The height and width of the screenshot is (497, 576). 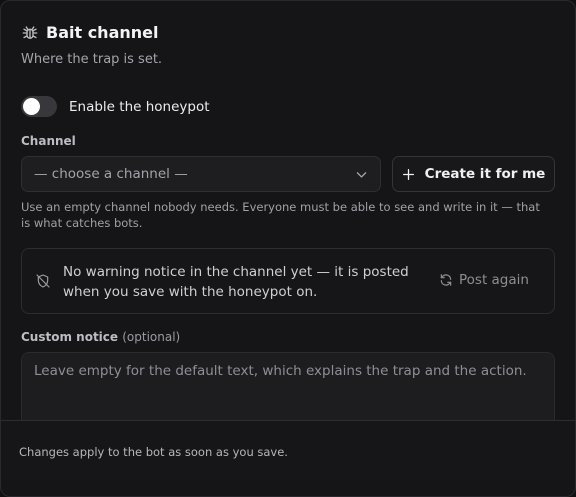 What do you see at coordinates (139, 107) in the screenshot?
I see `honeypot-toggle-label: Enable the honeypot` at bounding box center [139, 107].